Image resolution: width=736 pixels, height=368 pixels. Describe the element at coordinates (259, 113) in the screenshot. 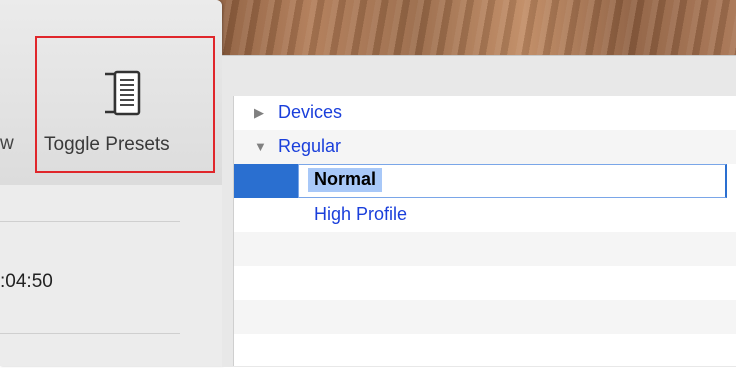

I see `disclosure-triangle-right-icon: ▶` at that location.